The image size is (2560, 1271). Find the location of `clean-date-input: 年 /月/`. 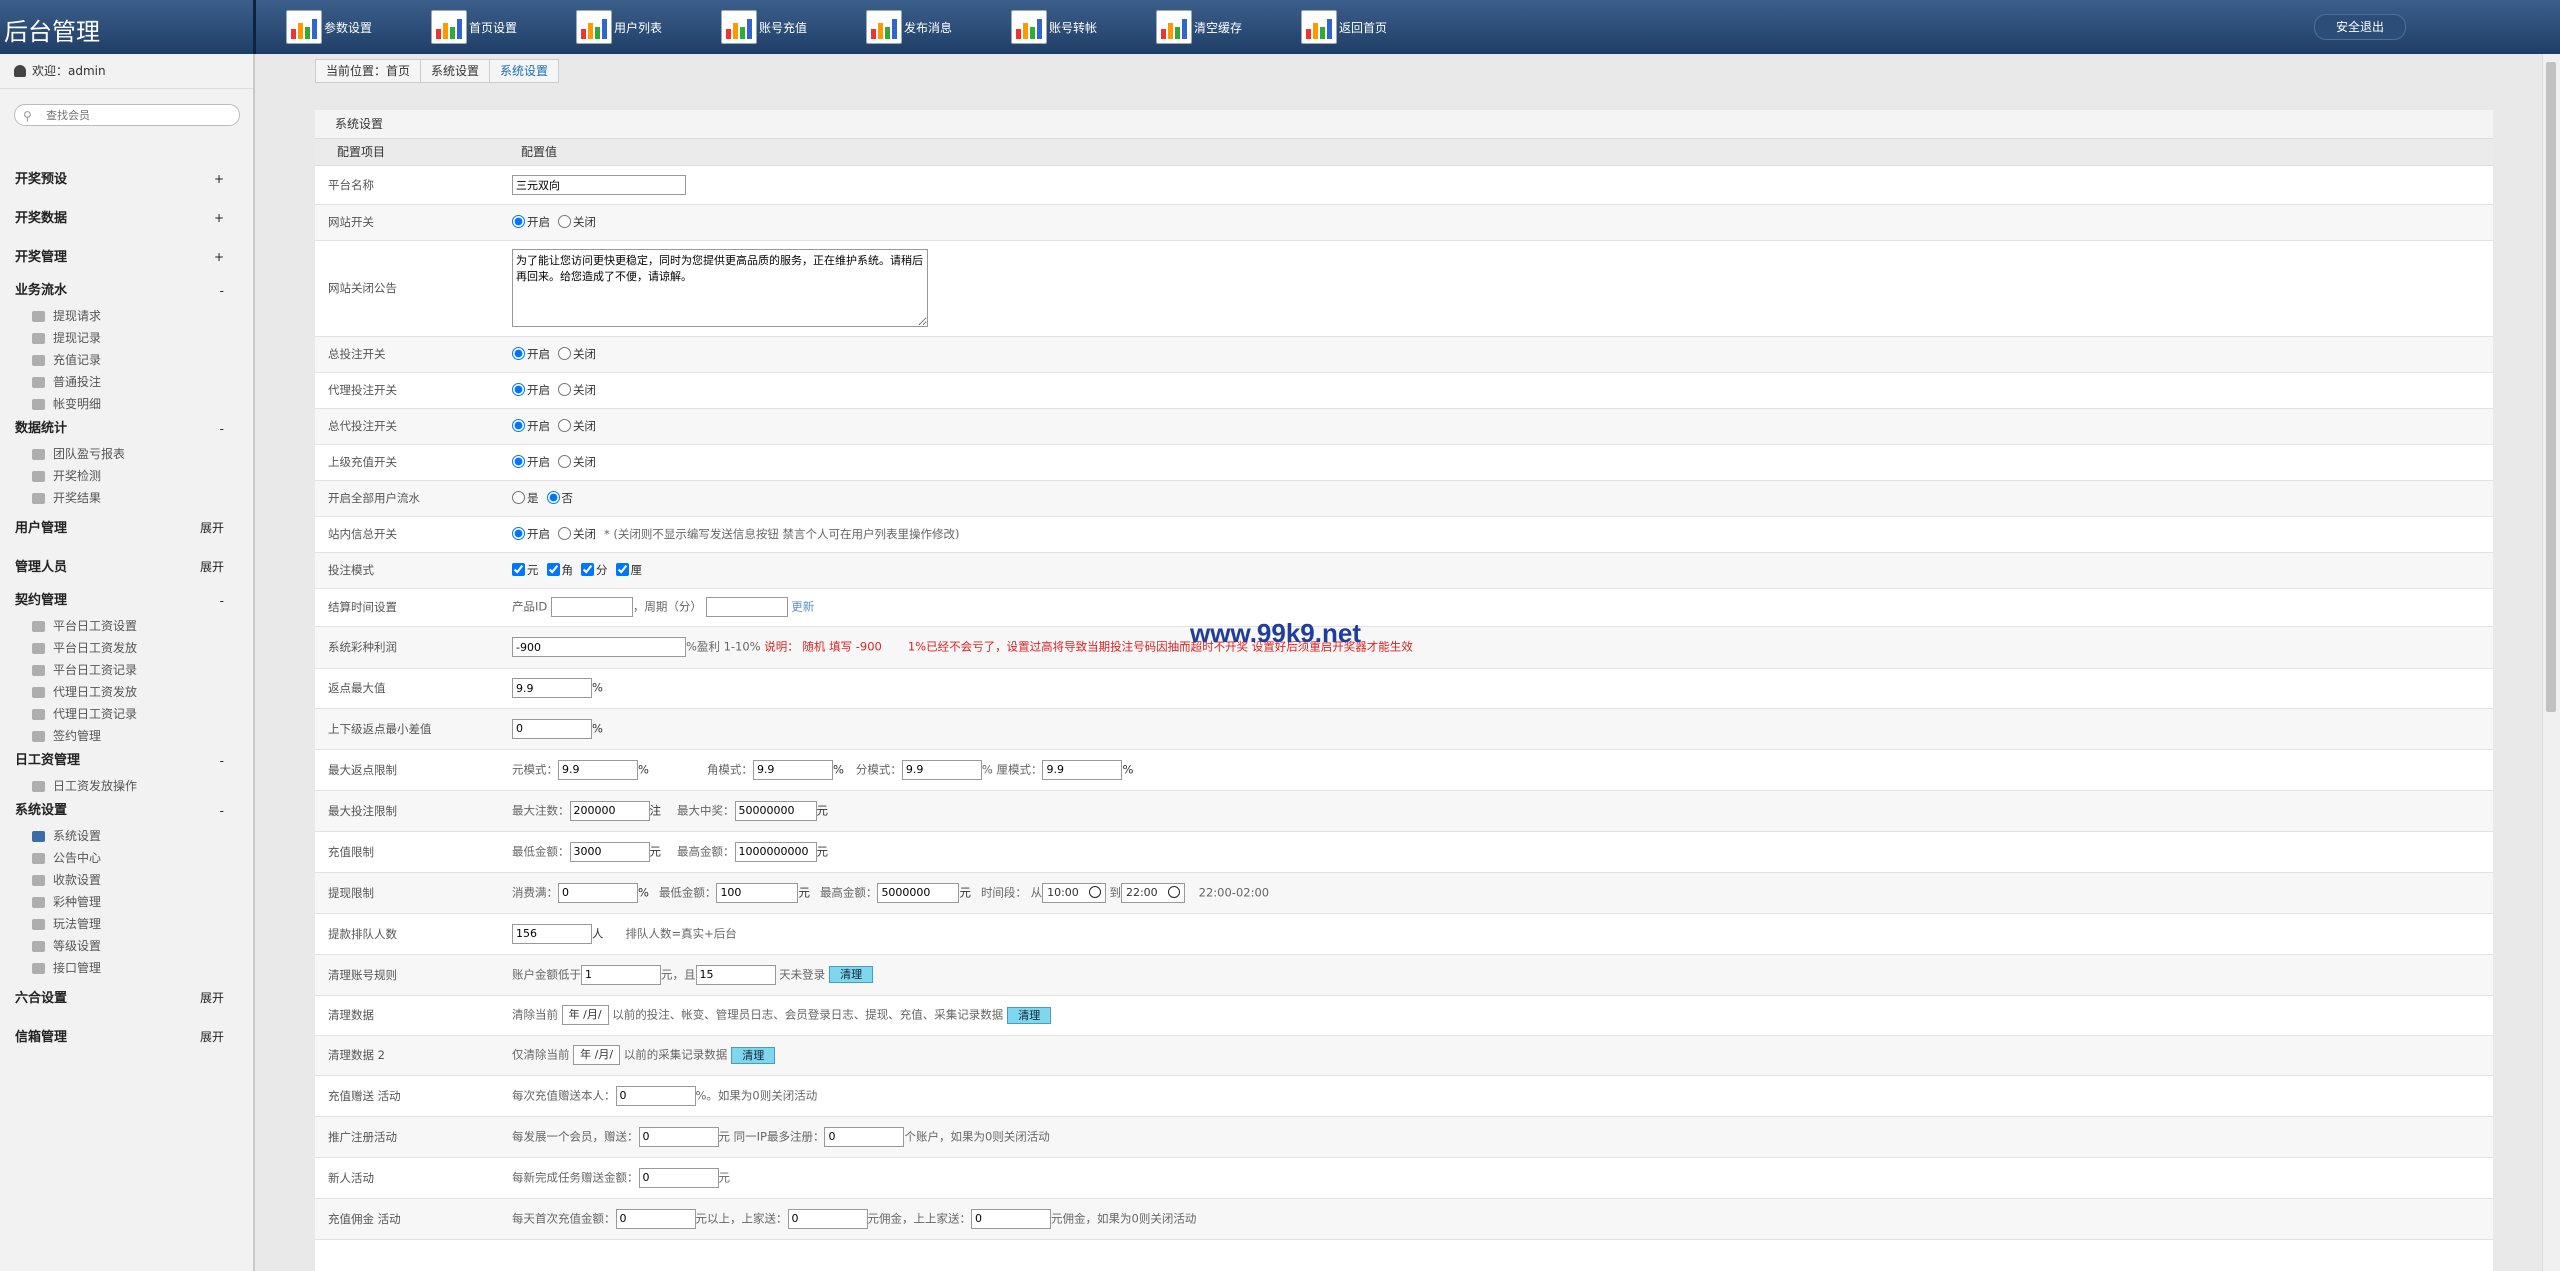

clean-date-input: 年 /月/ is located at coordinates (585, 1015).